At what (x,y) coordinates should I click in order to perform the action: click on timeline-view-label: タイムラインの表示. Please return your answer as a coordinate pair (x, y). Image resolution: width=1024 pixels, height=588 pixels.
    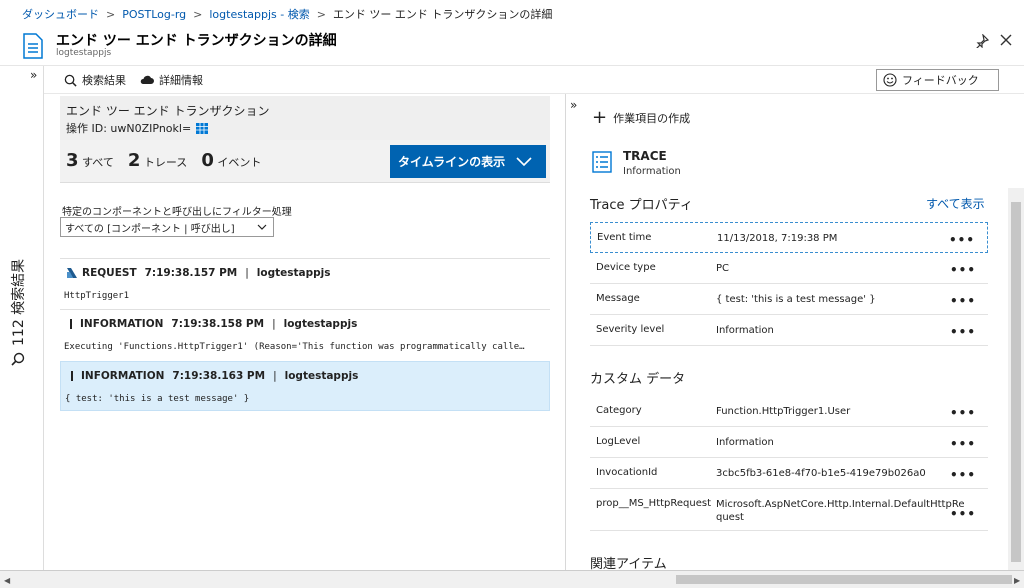
    Looking at the image, I should click on (452, 162).